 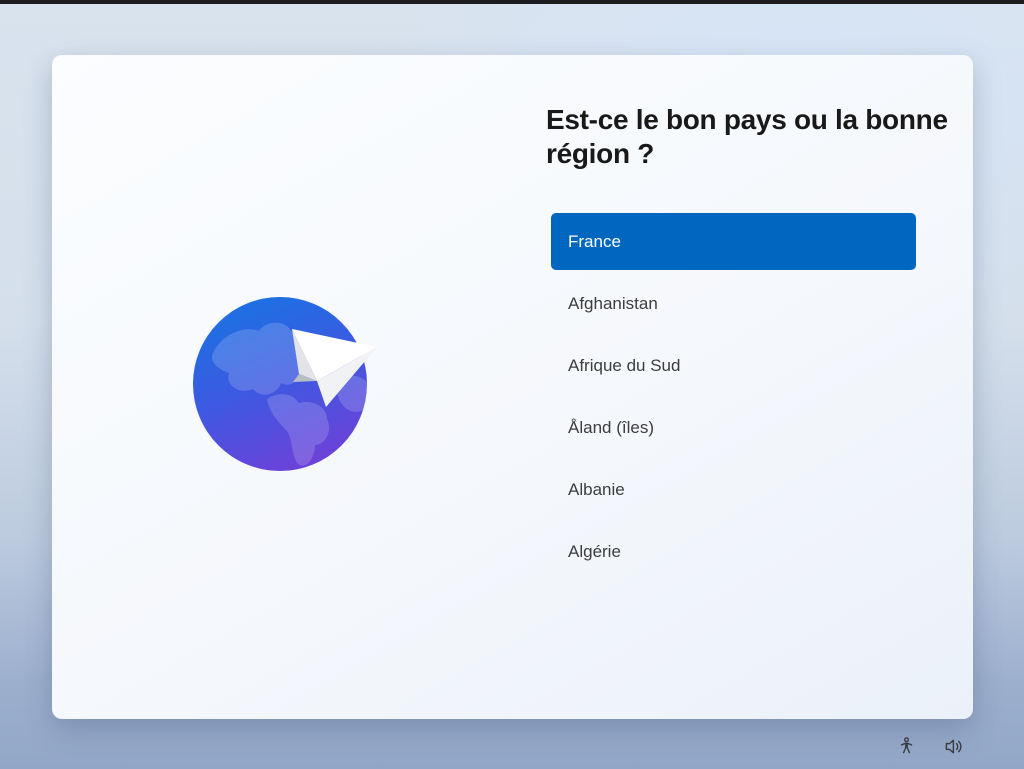 I want to click on page-title: Est-ce le bon pays ou la bonne région ?, so click(x=747, y=136).